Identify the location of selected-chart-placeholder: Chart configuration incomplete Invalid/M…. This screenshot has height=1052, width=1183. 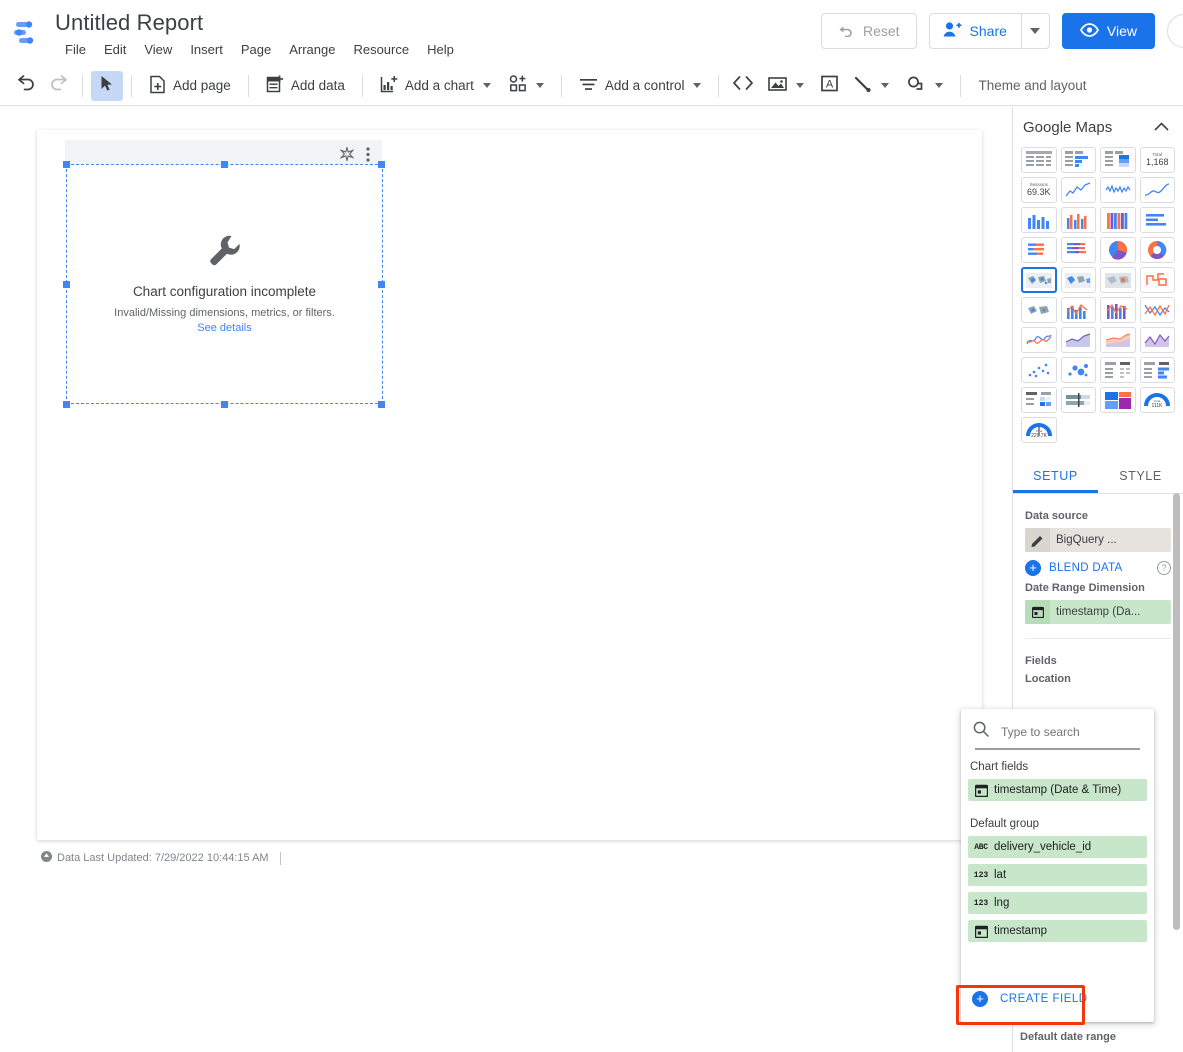
(224, 284).